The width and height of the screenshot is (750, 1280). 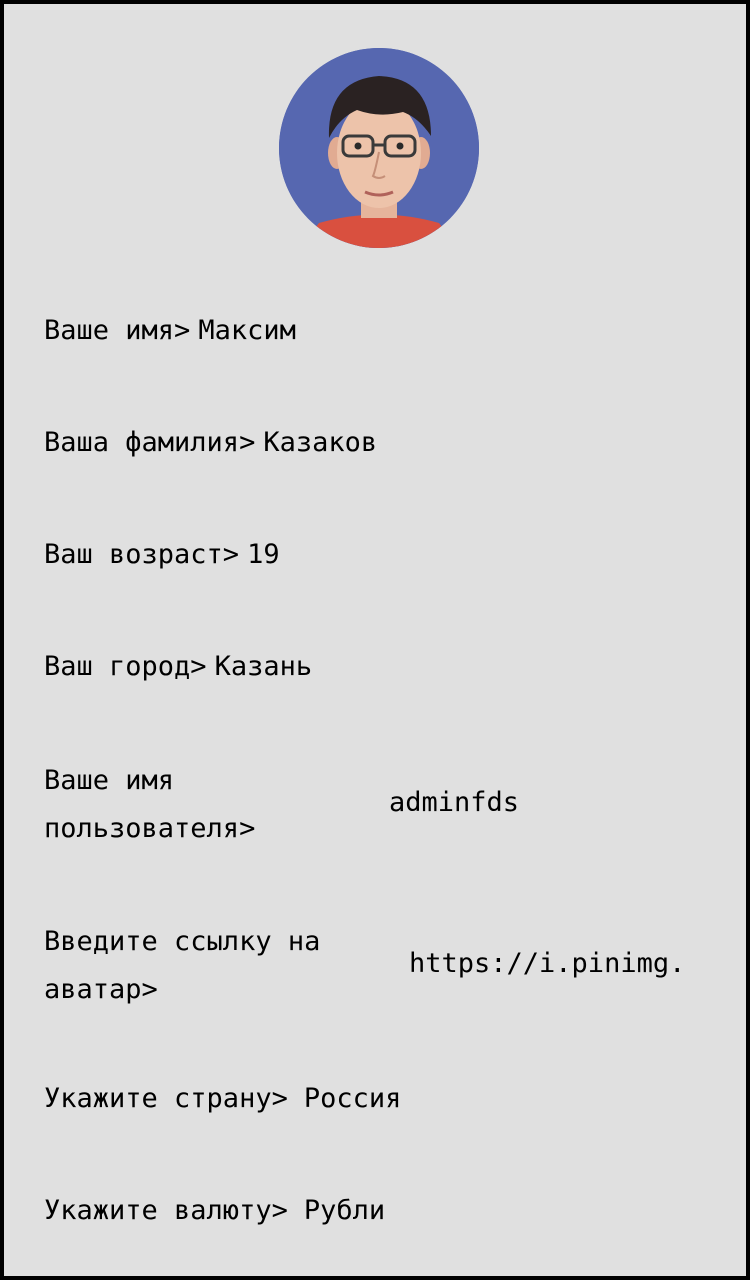 I want to click on currency-label: Укажите валюту>, so click(x=166, y=1210).